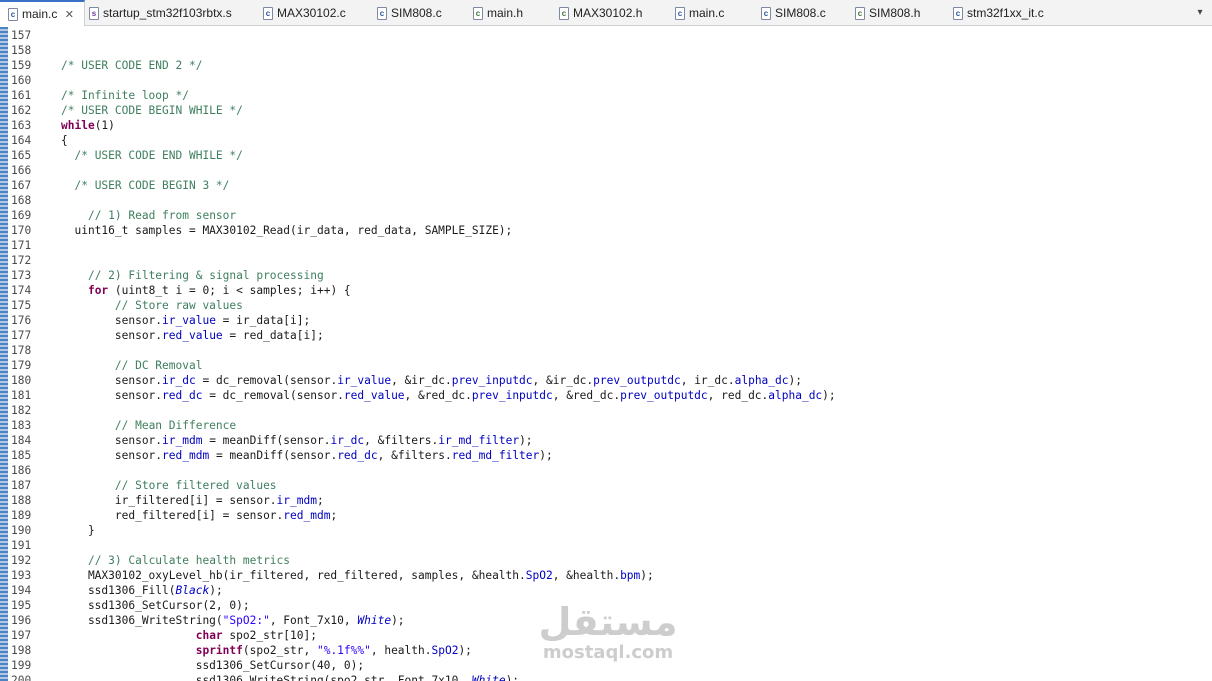  I want to click on line-number: 195, so click(21, 605).